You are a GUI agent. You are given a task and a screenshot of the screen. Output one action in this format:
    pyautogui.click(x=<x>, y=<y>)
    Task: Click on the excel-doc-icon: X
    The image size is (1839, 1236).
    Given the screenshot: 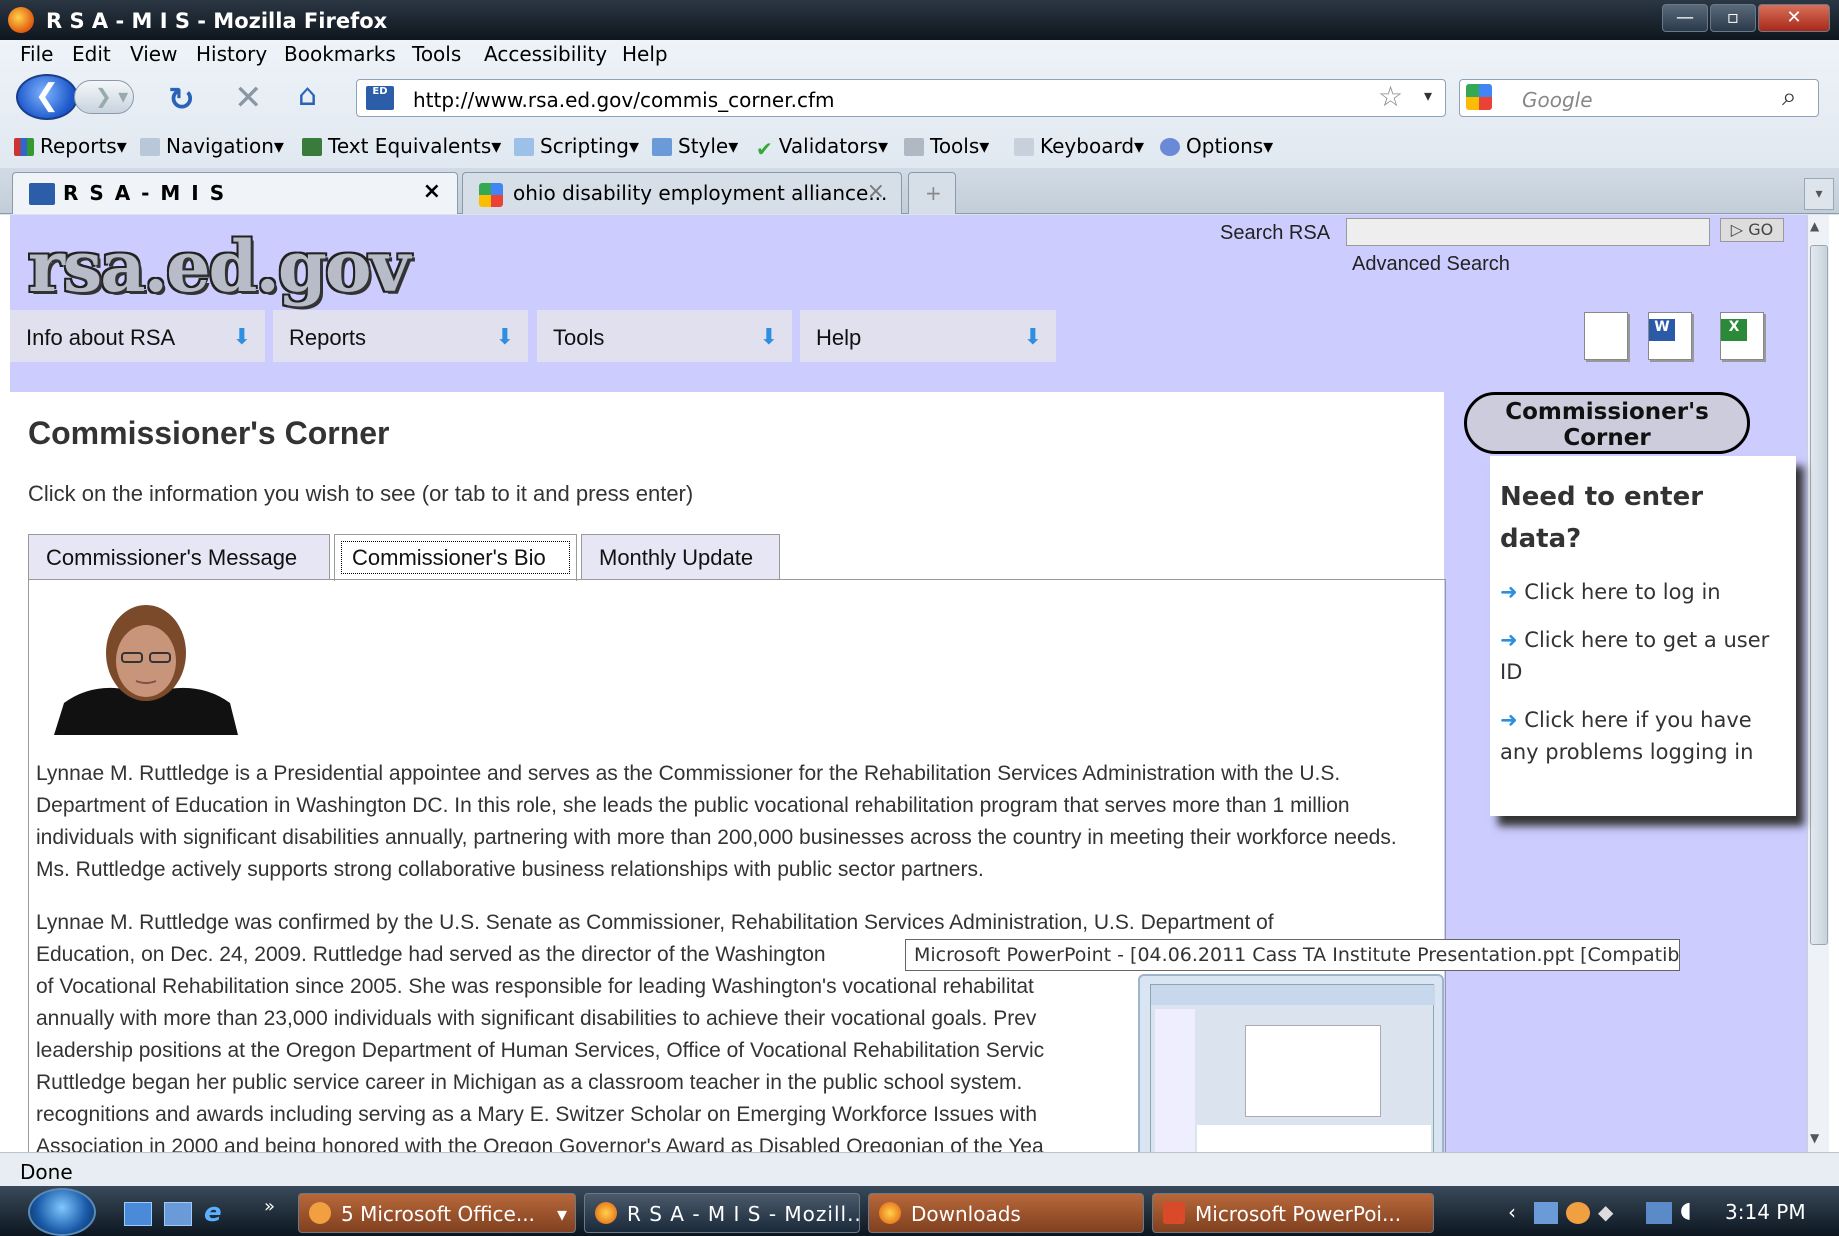 What is the action you would take?
    pyautogui.click(x=1742, y=336)
    